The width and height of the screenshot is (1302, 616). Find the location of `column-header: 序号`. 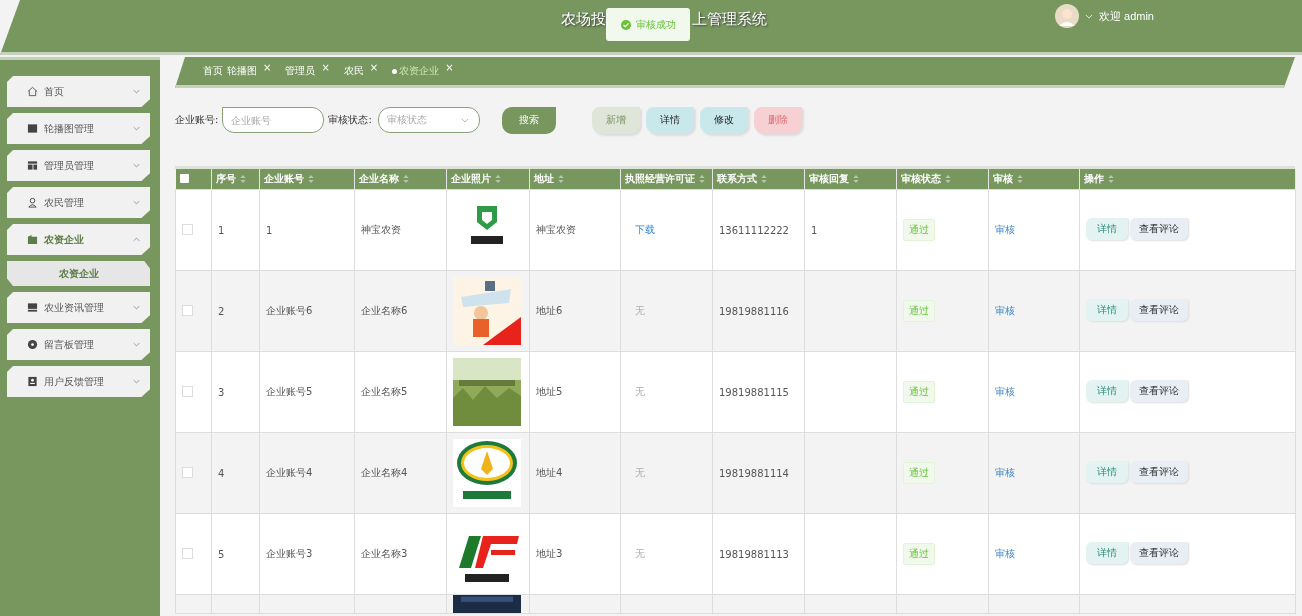

column-header: 序号 is located at coordinates (235, 179).